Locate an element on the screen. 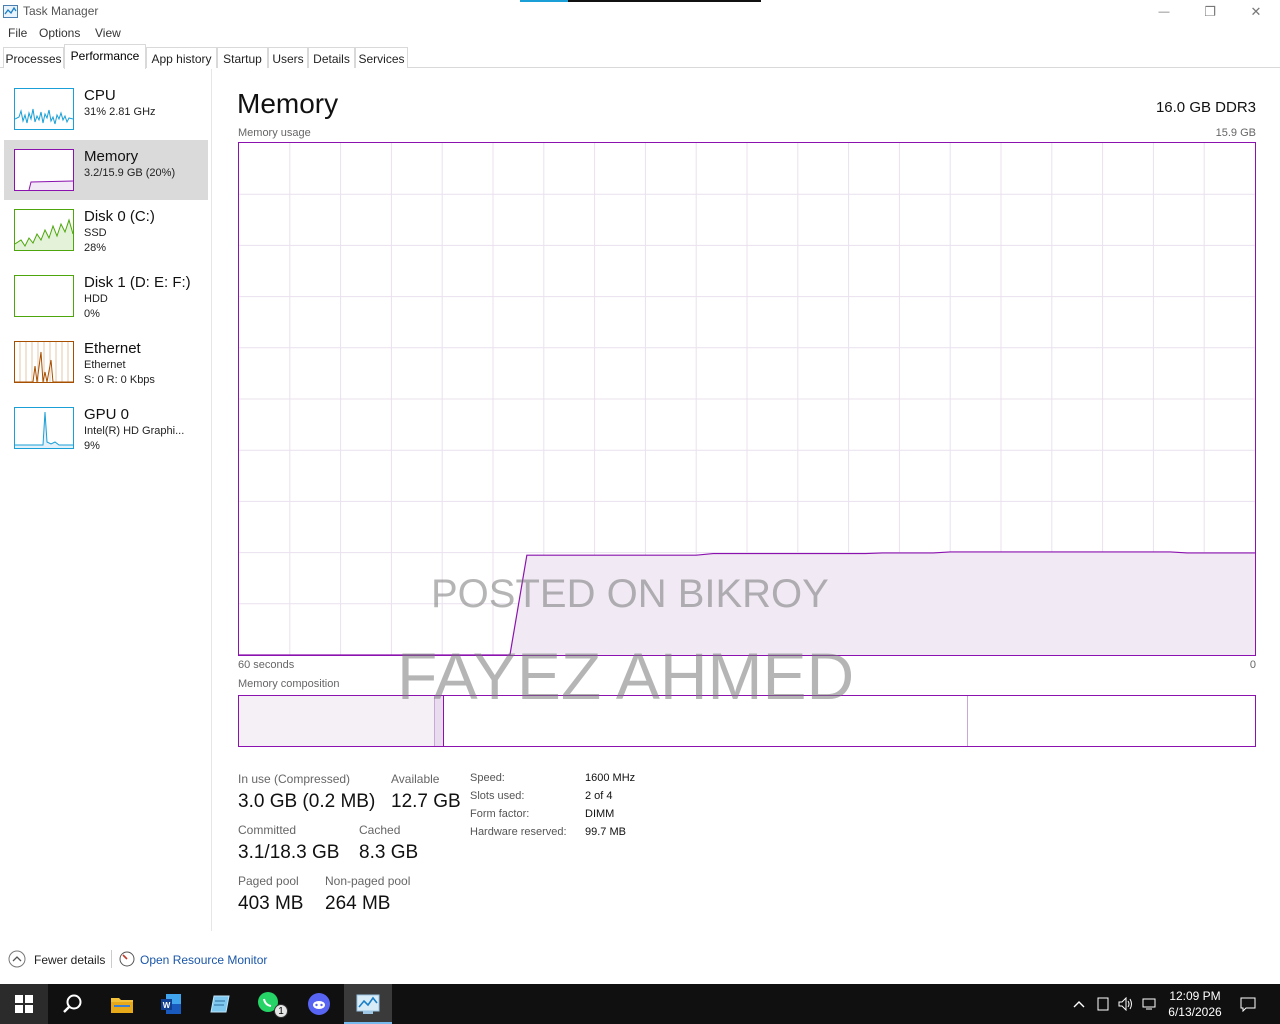 The image size is (1280, 1024). sidebar-item-cpu: CPU 31% 2.81 GHz is located at coordinates (106, 109).